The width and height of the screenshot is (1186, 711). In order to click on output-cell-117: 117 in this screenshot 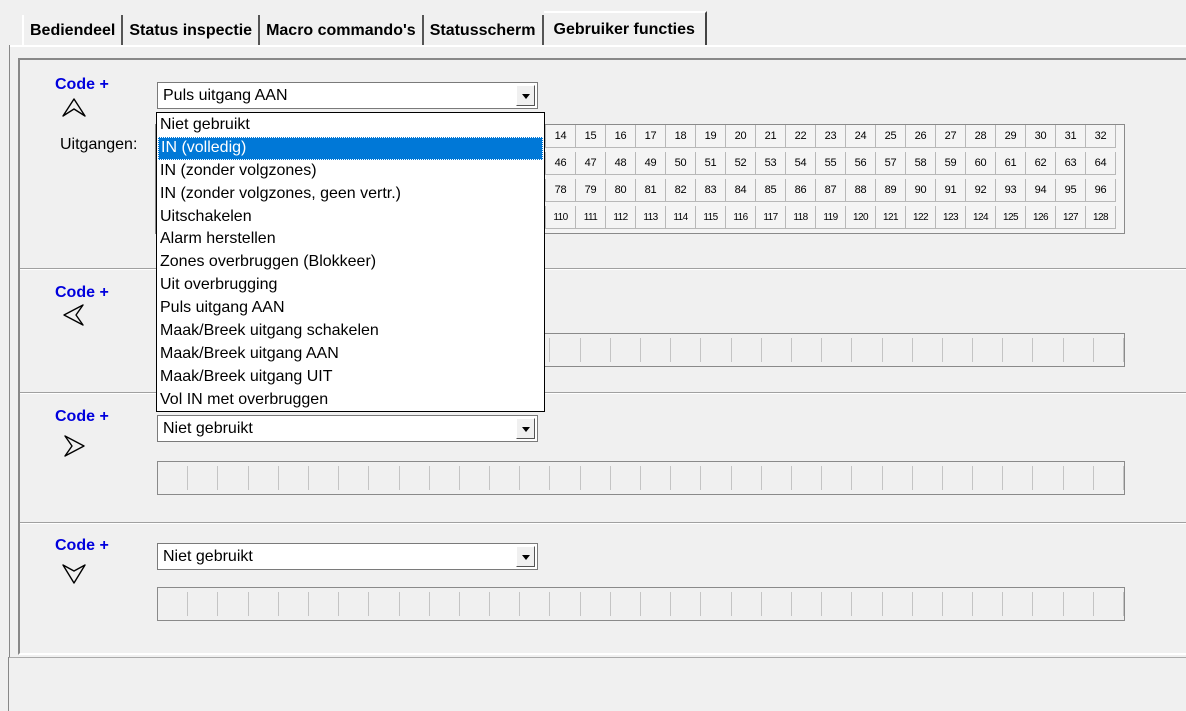, I will do `click(771, 217)`.